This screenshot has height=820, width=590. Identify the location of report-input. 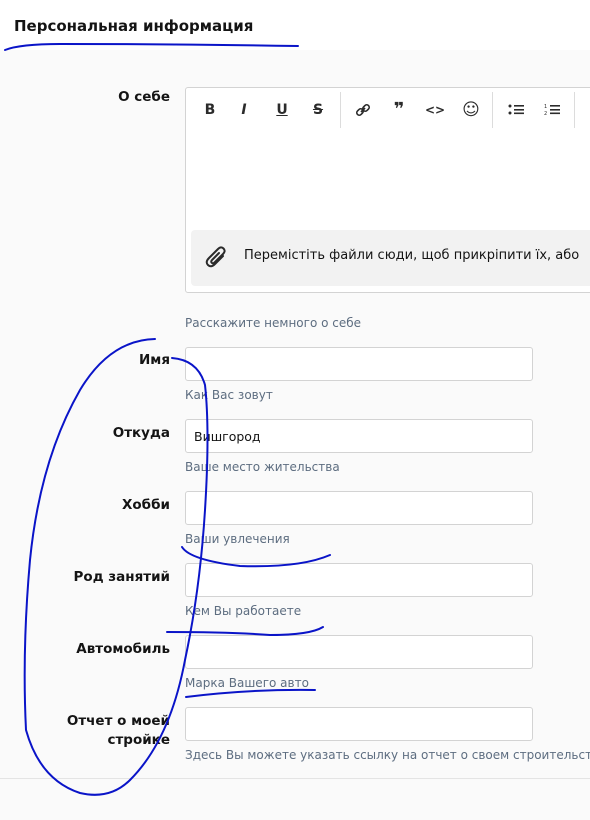
(359, 724).